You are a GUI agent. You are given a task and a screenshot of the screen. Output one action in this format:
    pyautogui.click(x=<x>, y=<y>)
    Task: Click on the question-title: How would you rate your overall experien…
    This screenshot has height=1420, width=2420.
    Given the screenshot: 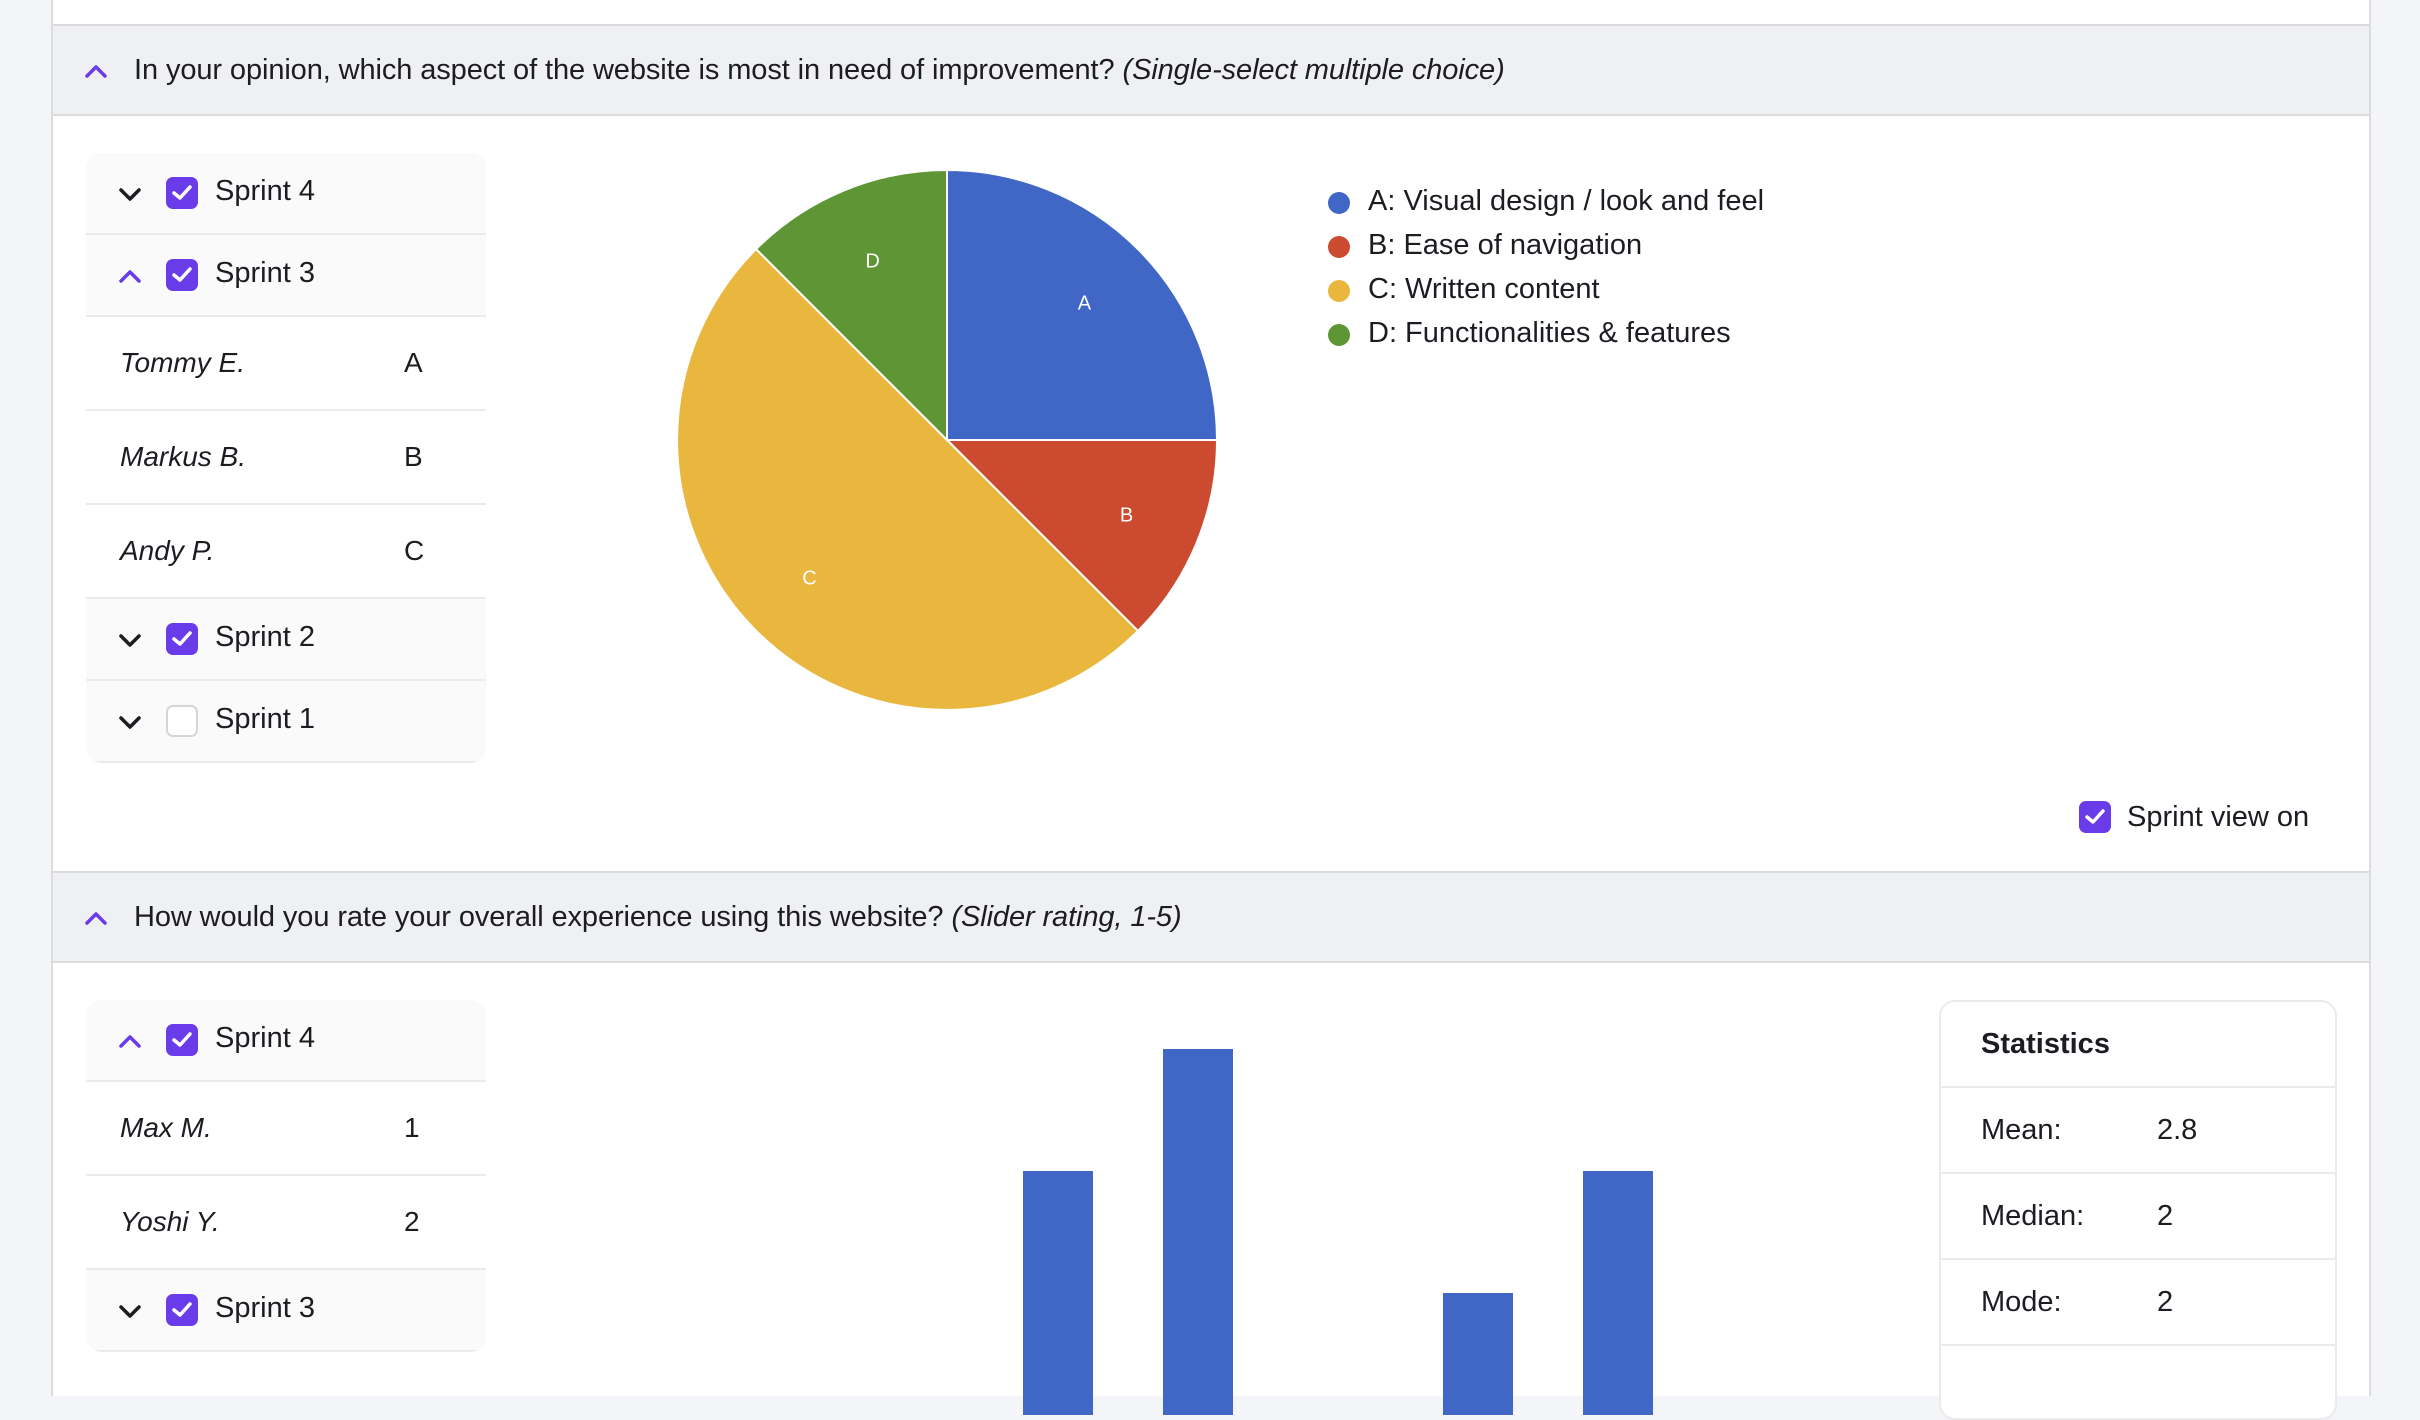 What is the action you would take?
    pyautogui.click(x=658, y=917)
    